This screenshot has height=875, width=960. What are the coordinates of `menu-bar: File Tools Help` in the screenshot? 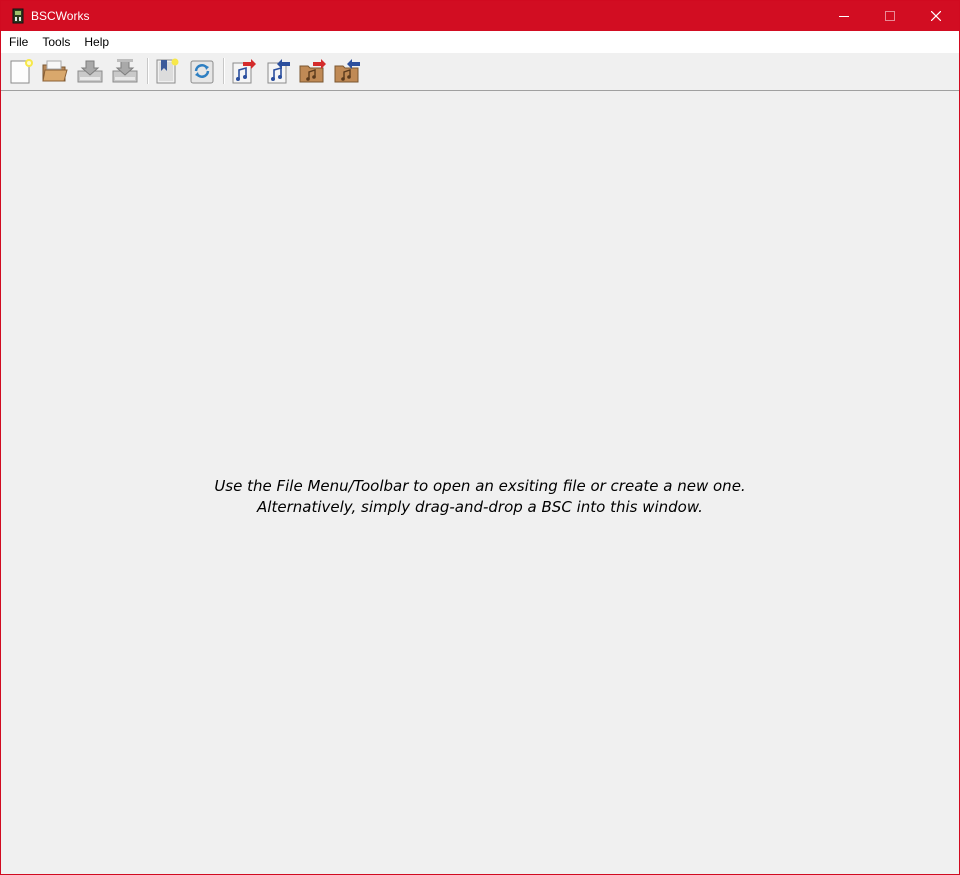 It's located at (480, 42).